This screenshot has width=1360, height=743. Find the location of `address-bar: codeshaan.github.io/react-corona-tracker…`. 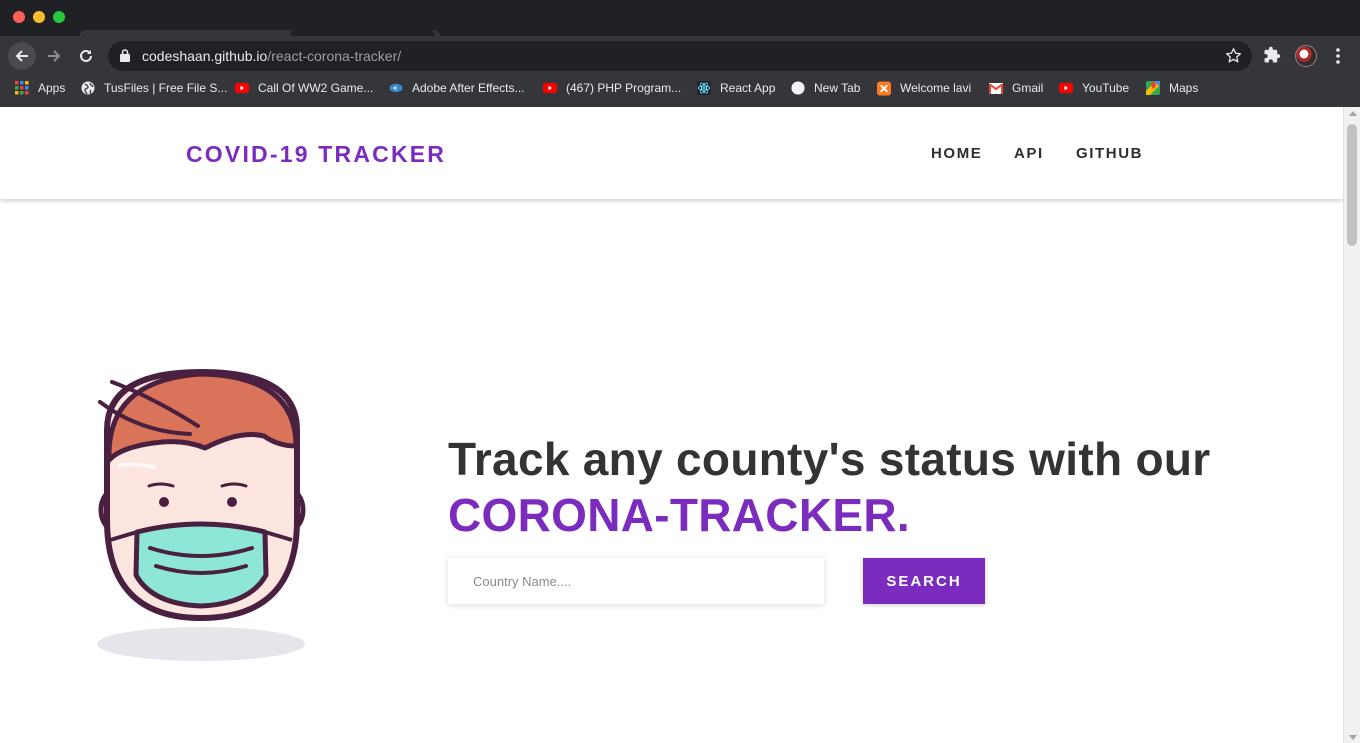

address-bar: codeshaan.github.io/react-corona-tracker… is located at coordinates (680, 56).